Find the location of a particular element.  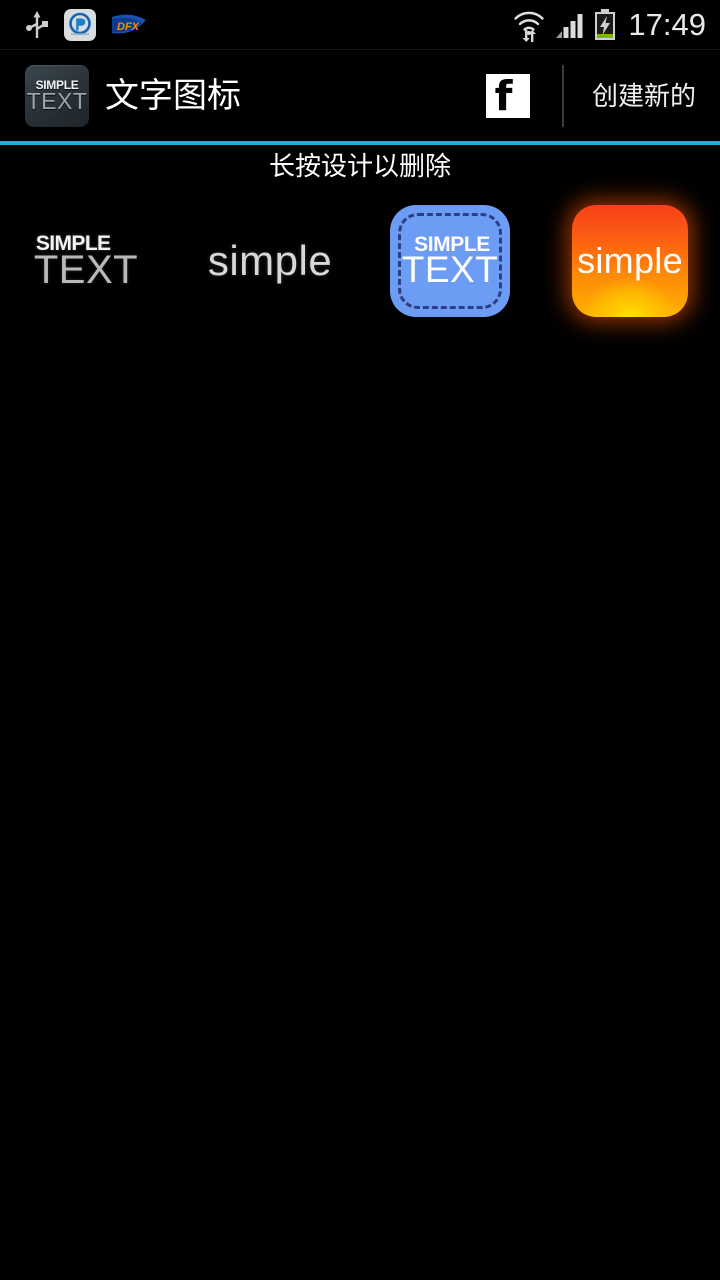

app-logo-icon: SIMPLE TEXT is located at coordinates (57, 95).